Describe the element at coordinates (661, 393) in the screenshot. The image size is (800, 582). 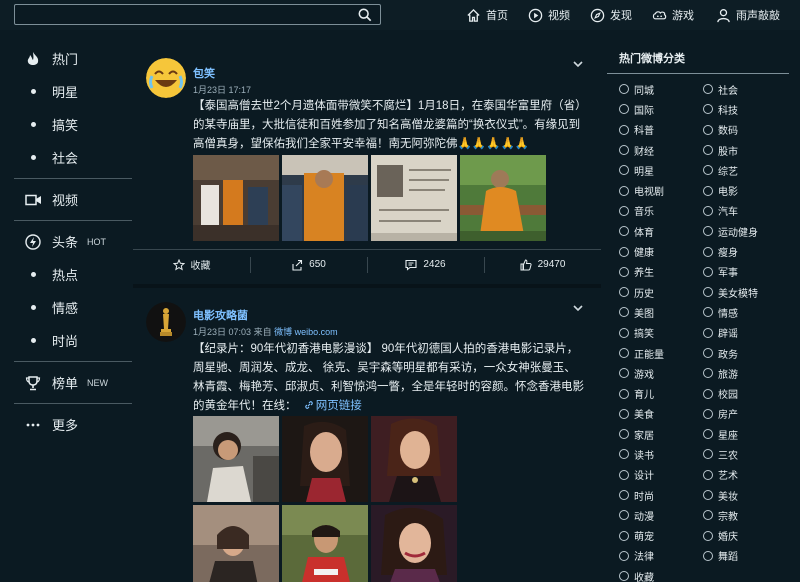
I see `category-item: 育儿` at that location.